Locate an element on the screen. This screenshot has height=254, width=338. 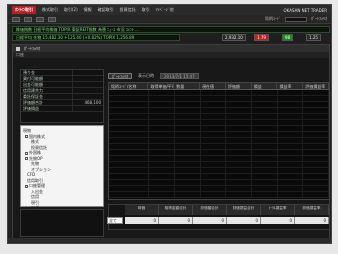
menu-item-trade: 取引(2) is located at coordinates (71, 10).